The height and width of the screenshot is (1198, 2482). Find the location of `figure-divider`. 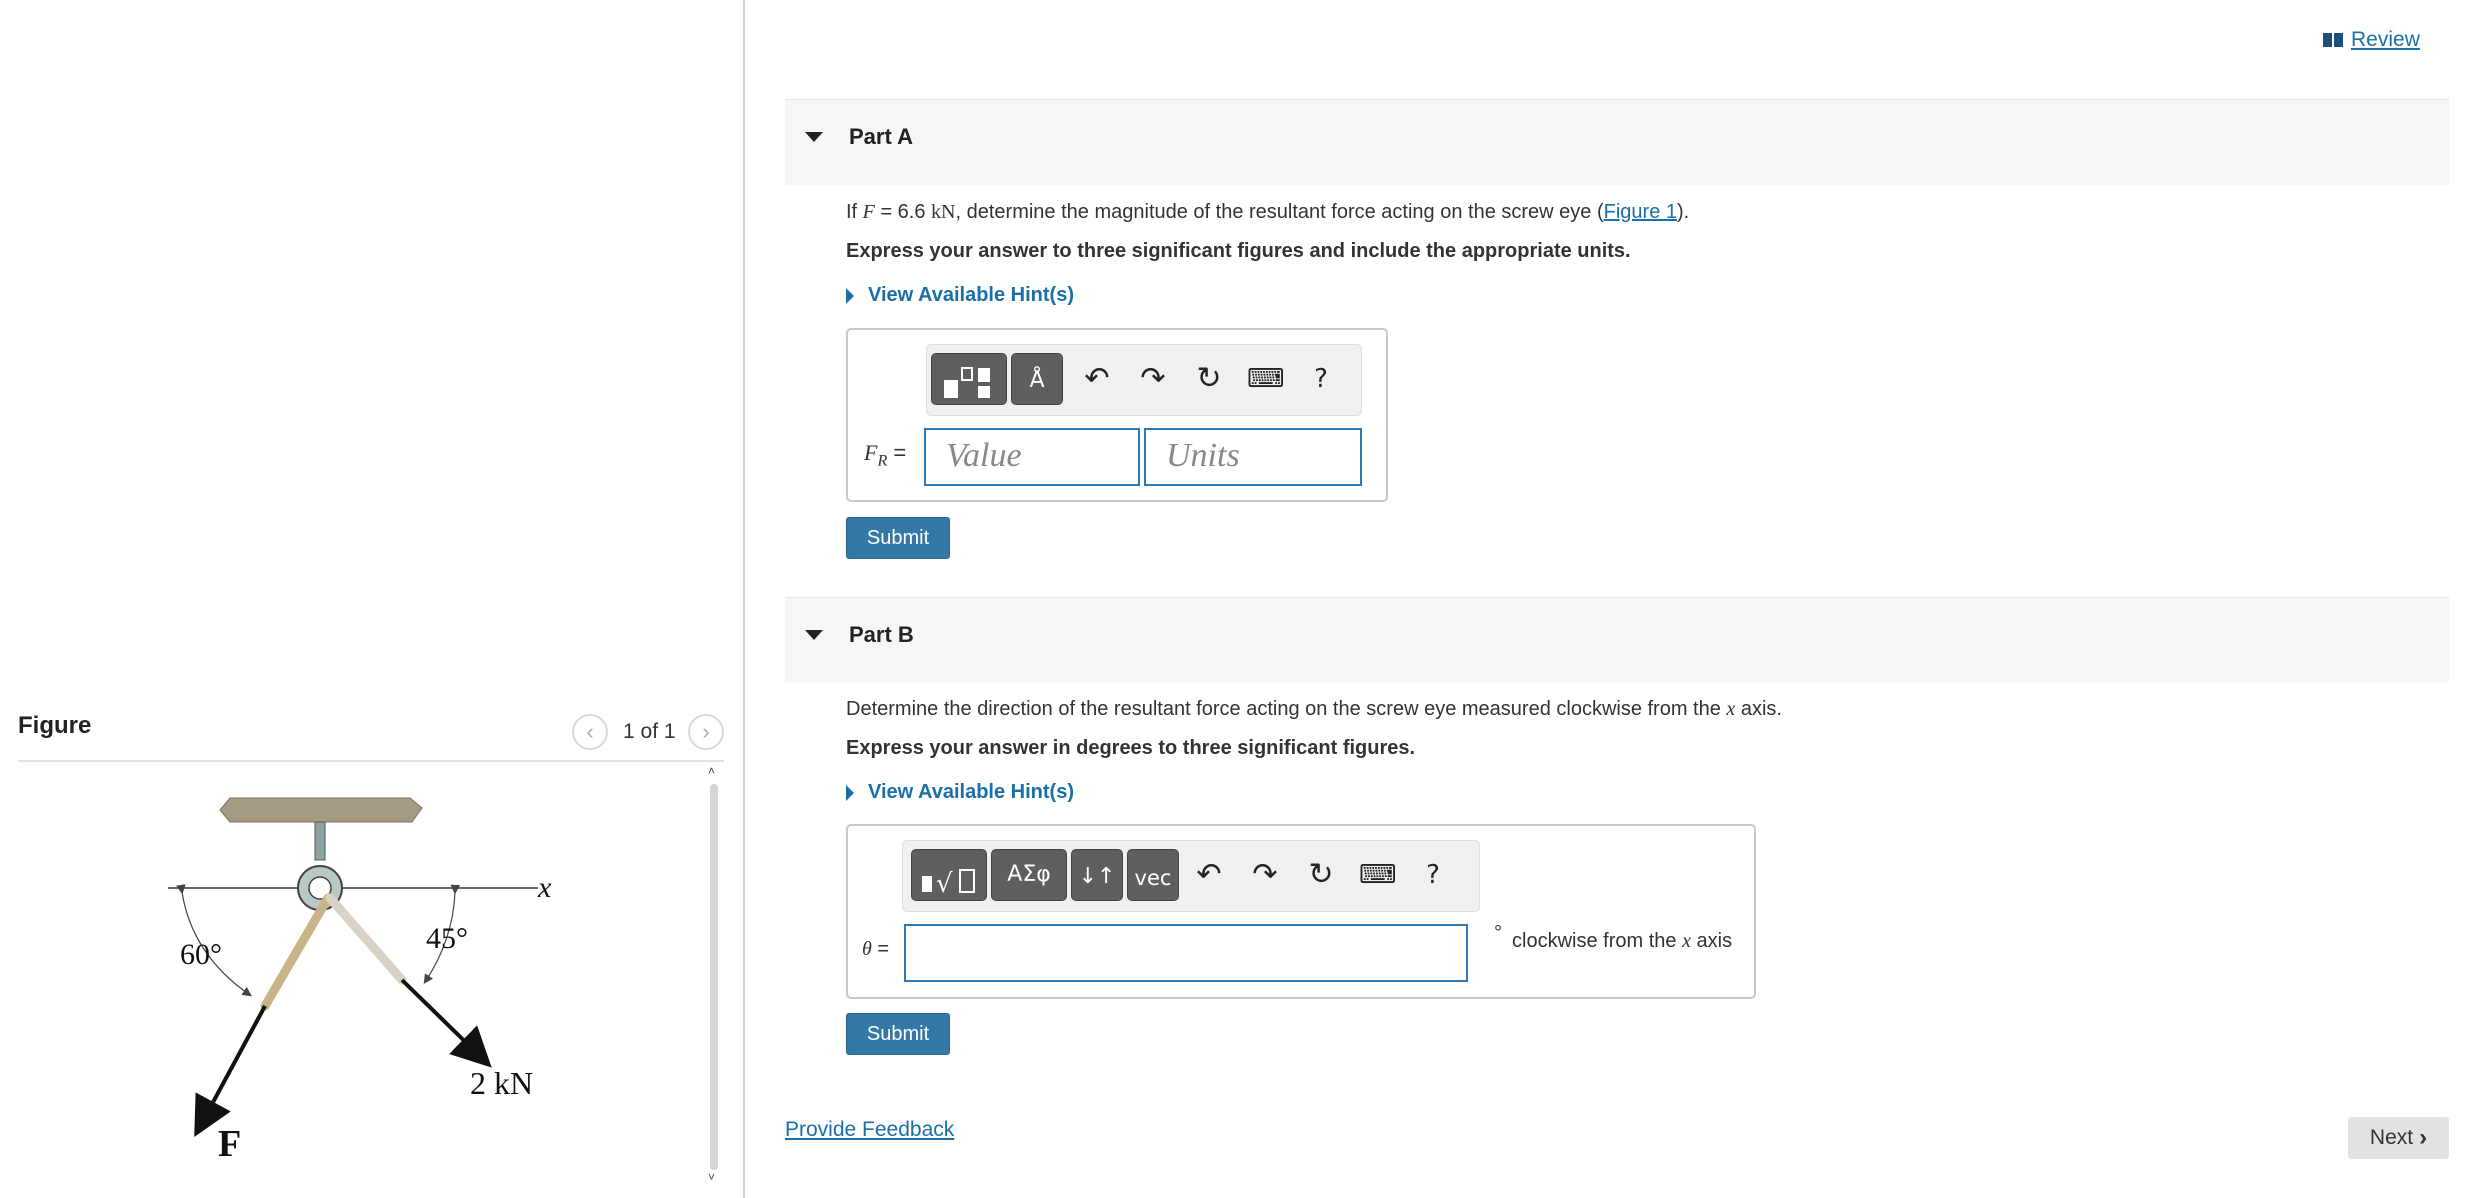

figure-divider is located at coordinates (371, 761).